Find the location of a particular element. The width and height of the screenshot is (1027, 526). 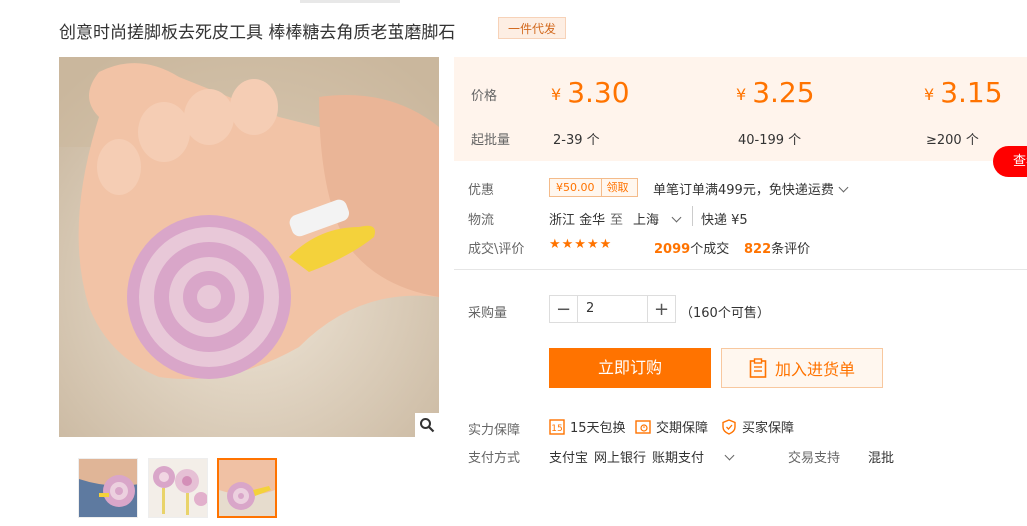

guarantee-15-day-exchange: 15 15天包换 is located at coordinates (587, 426).